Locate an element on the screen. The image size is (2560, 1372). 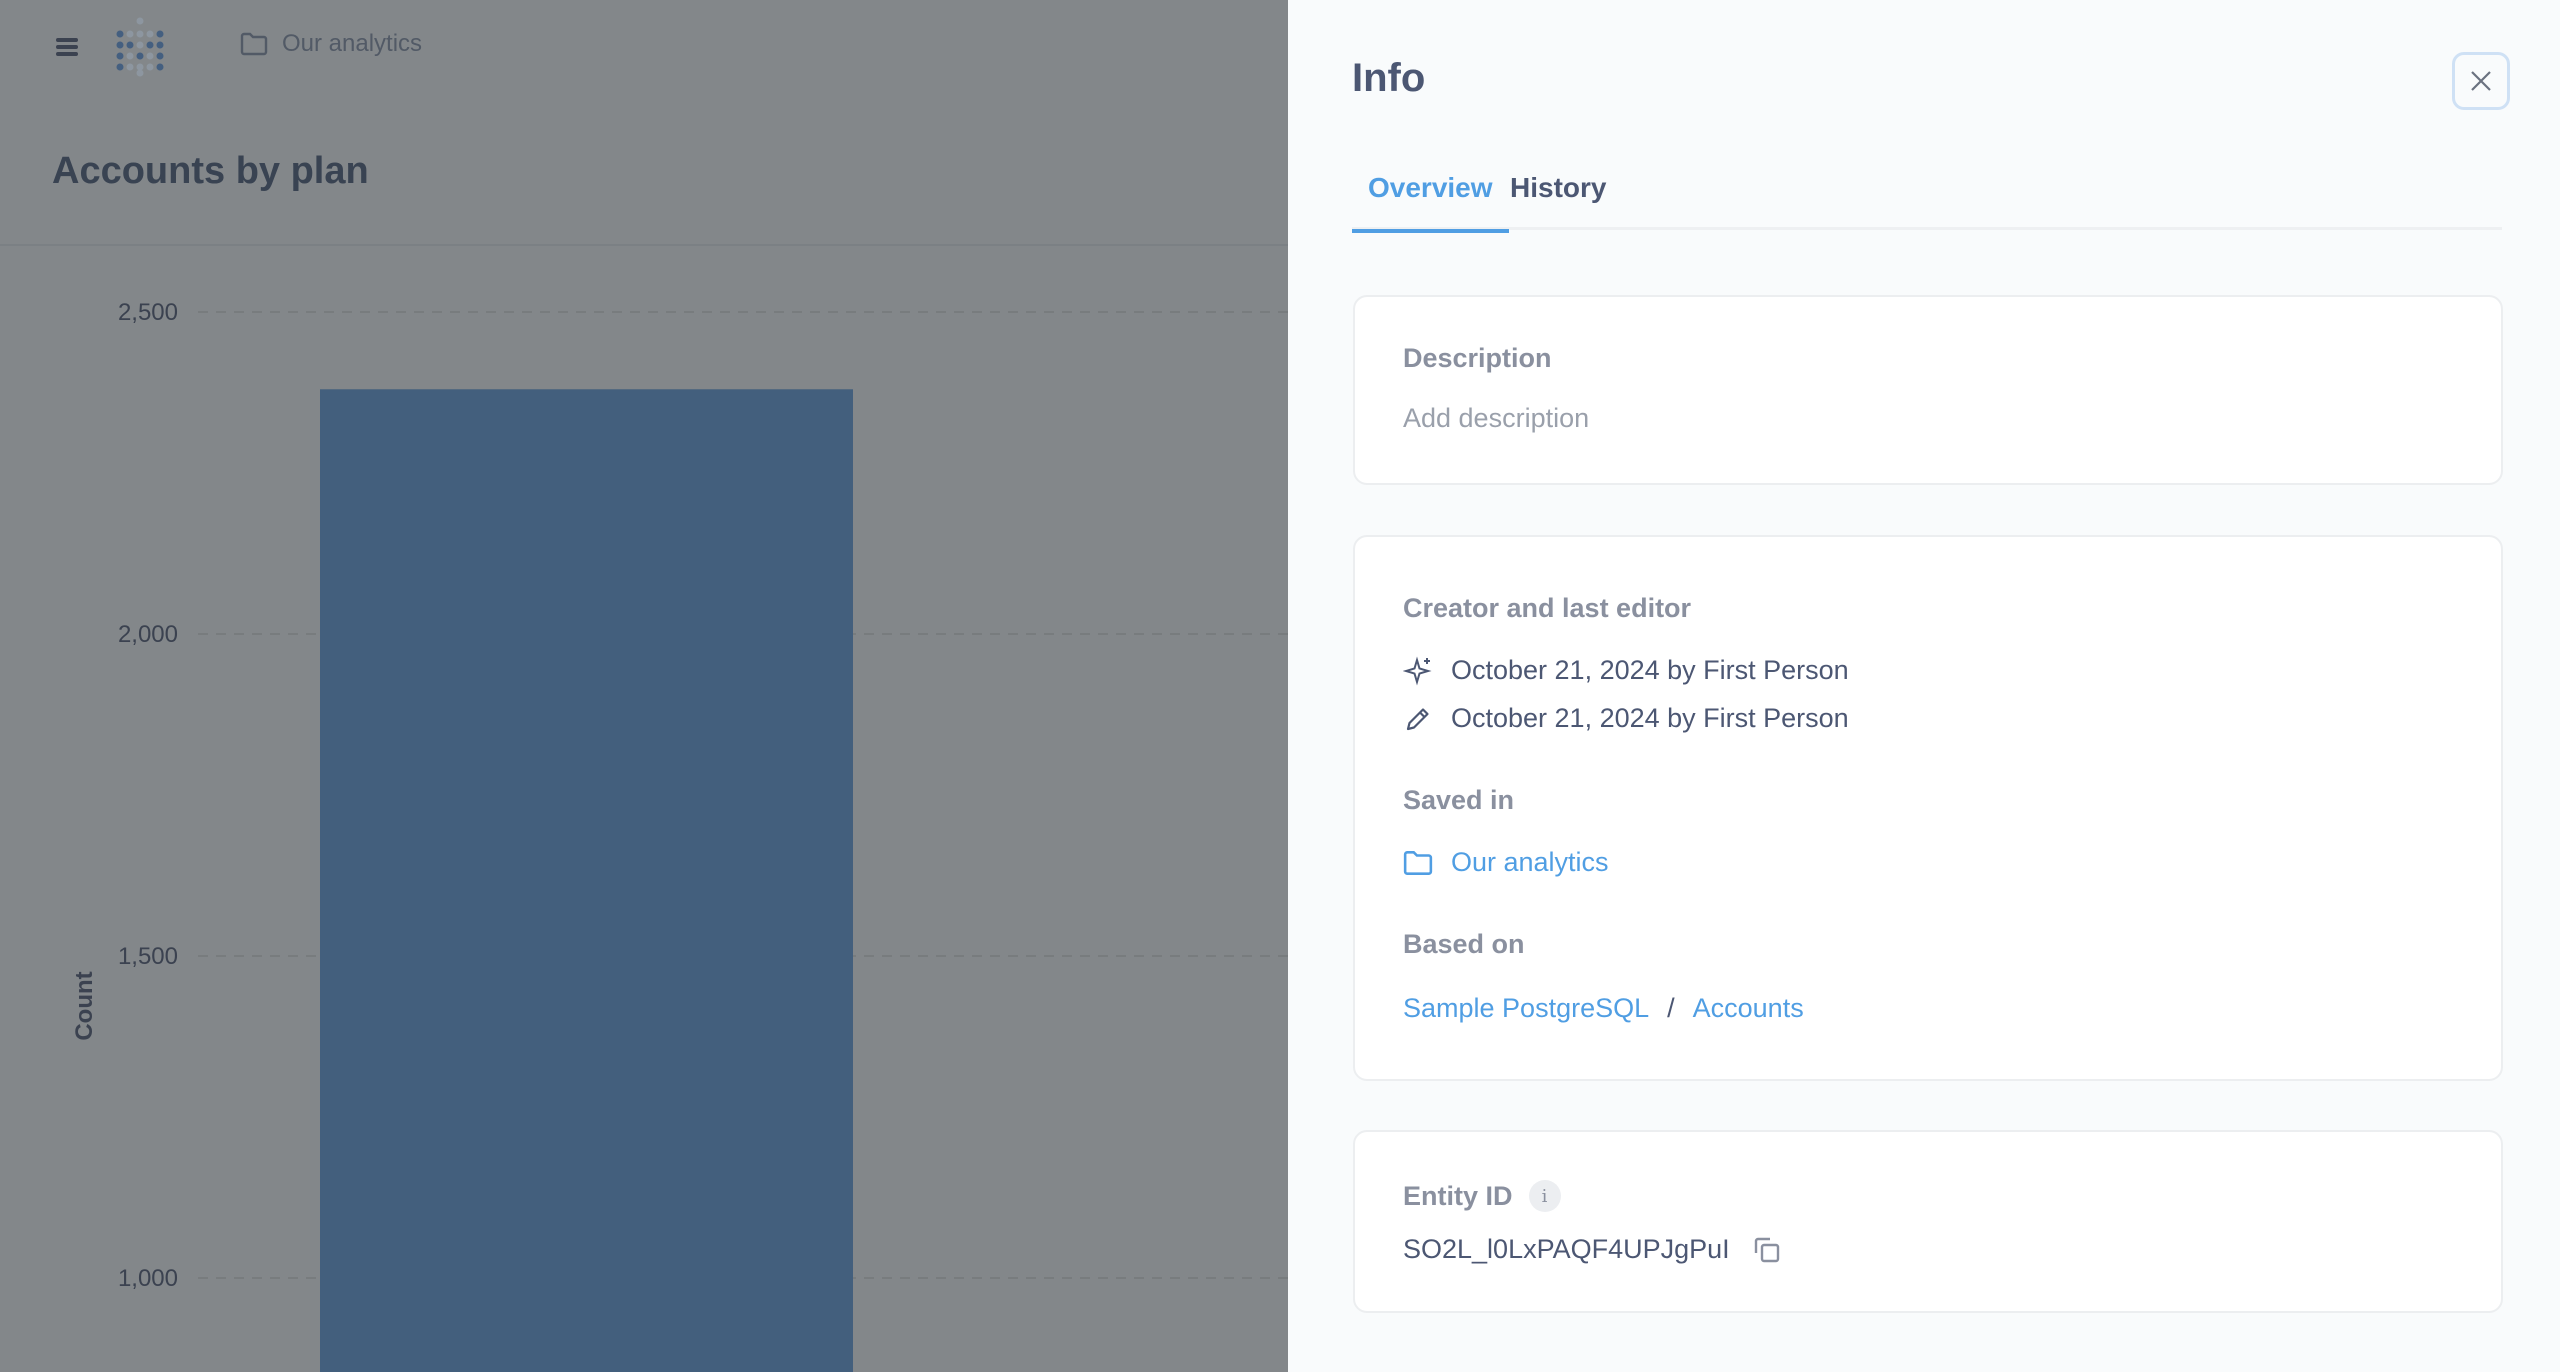
collection-name: Our analytics is located at coordinates (1530, 862).